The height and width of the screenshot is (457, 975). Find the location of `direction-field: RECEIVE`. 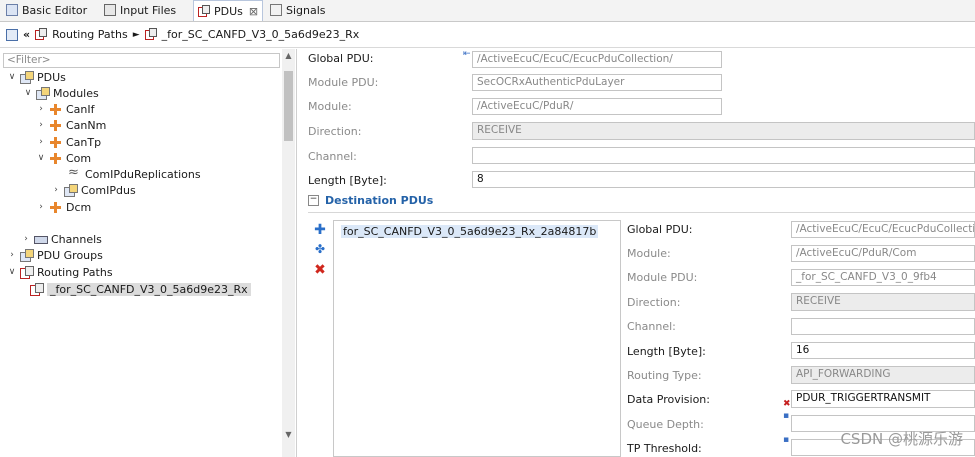

direction-field: RECEIVE is located at coordinates (723, 131).